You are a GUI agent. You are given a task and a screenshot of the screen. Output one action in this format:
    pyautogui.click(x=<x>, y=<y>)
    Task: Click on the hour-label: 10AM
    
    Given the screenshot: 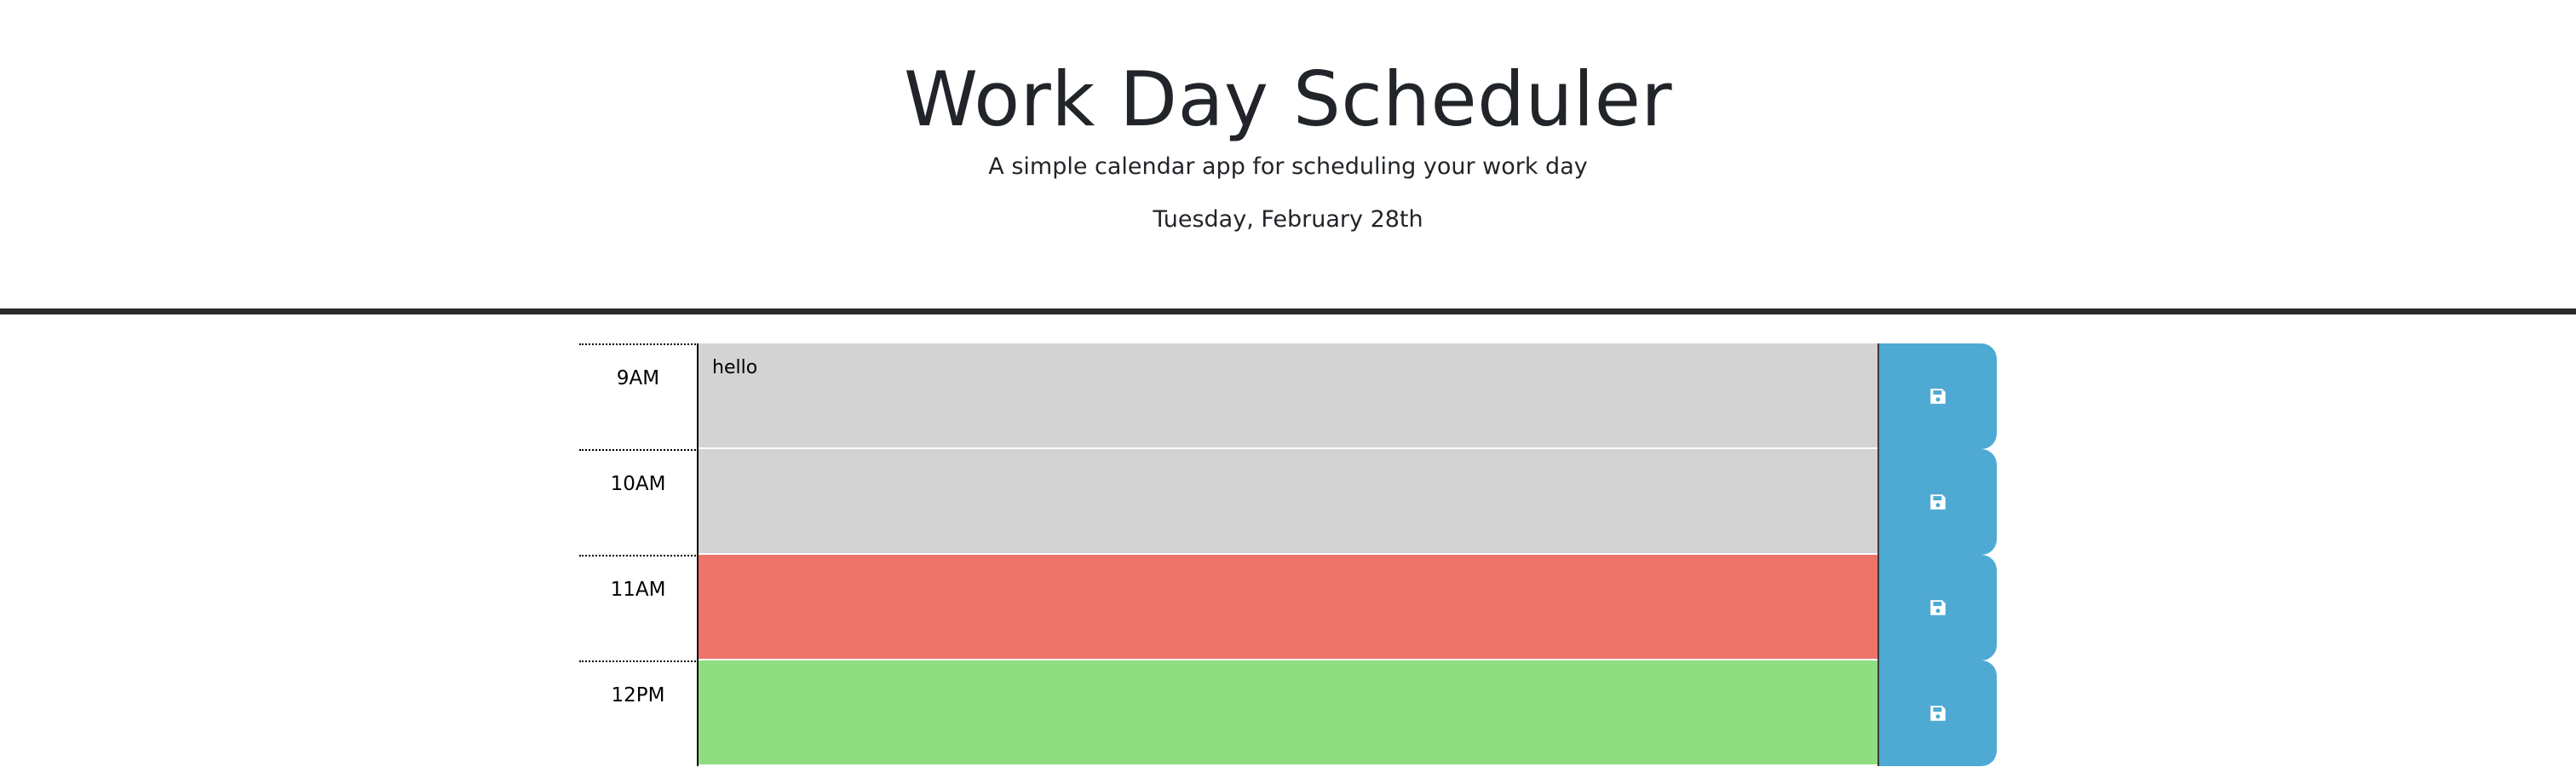 What is the action you would take?
    pyautogui.click(x=639, y=502)
    